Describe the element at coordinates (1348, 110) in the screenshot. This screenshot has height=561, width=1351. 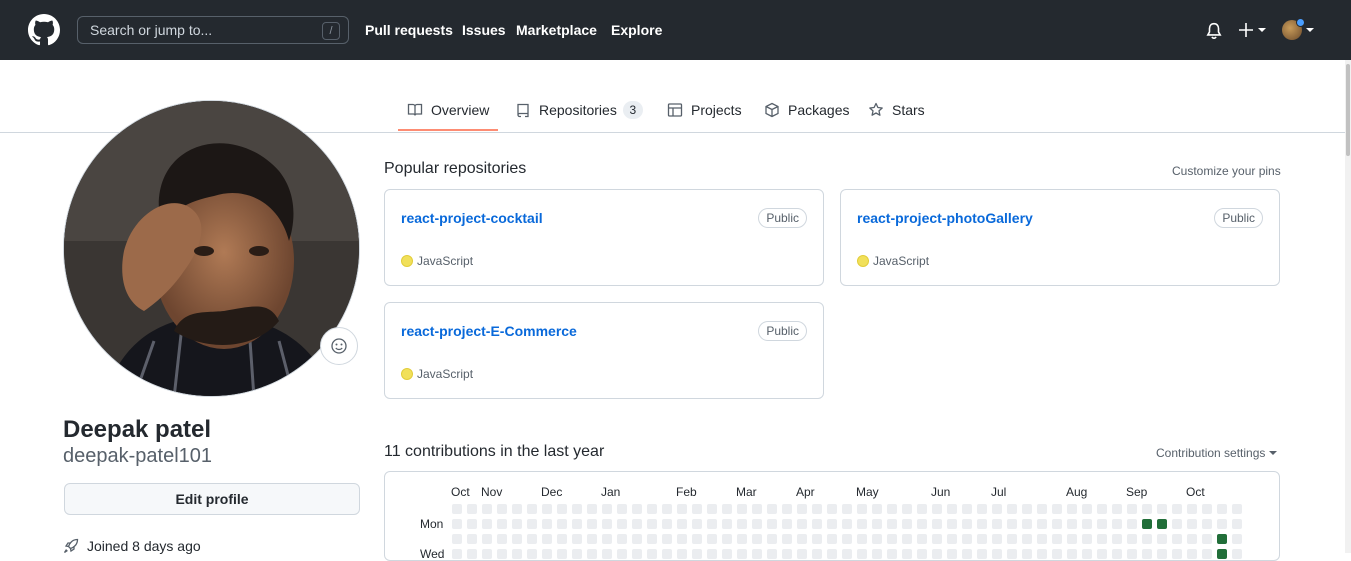
I see `scrollbar-thumb` at that location.